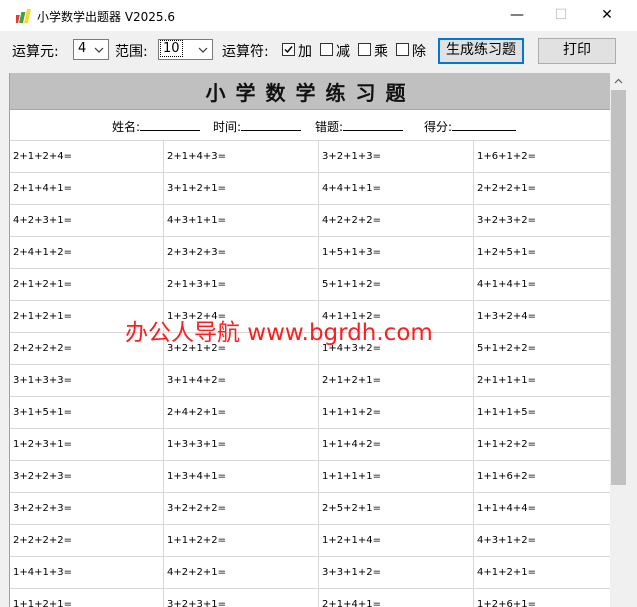 The height and width of the screenshot is (607, 637). Describe the element at coordinates (241, 572) in the screenshot. I see `problem-cell: 4+2+2+1=` at that location.